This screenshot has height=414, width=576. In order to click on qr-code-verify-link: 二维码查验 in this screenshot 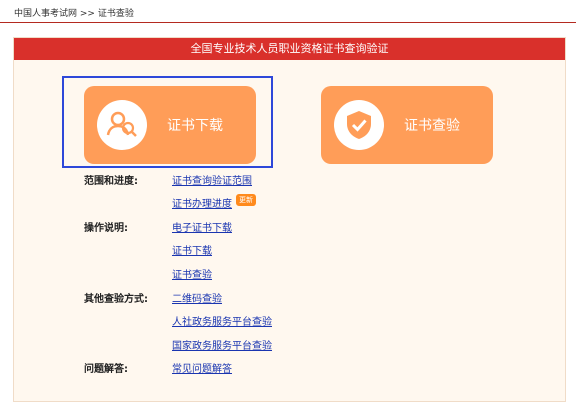, I will do `click(197, 297)`.